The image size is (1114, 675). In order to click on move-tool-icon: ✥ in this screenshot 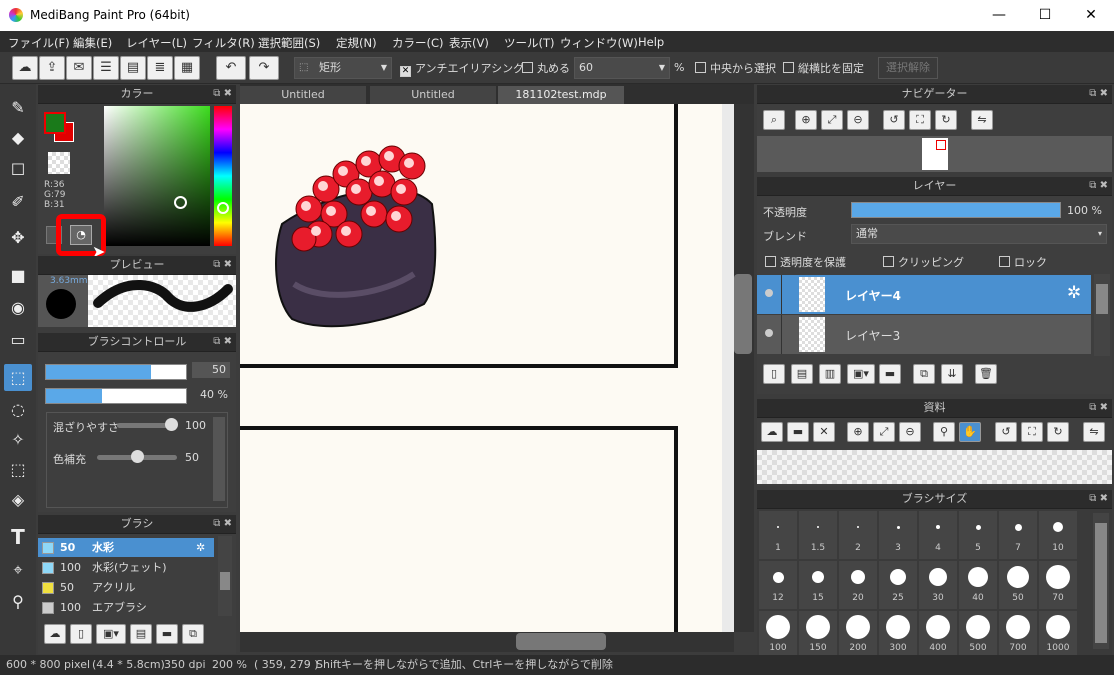, I will do `click(18, 237)`.